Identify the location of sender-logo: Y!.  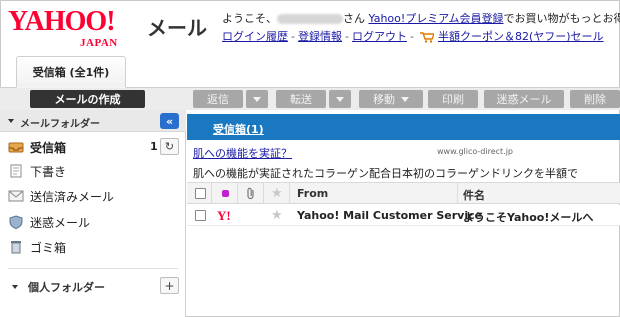
(224, 215).